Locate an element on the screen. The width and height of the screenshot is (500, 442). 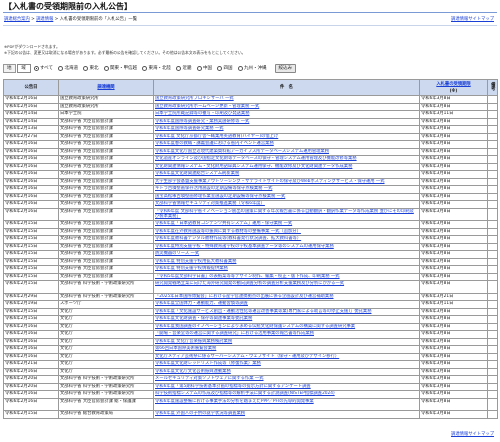
filter-submit-button: 絞込み is located at coordinates (285, 68).